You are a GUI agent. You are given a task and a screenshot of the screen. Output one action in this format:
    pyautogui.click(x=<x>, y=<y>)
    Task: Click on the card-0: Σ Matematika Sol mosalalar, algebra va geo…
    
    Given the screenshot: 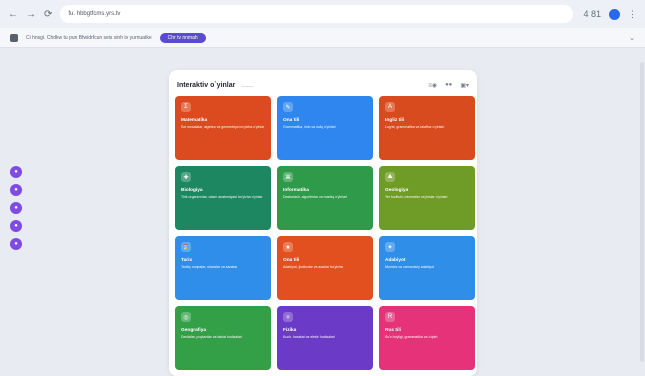 What is the action you would take?
    pyautogui.click(x=223, y=128)
    